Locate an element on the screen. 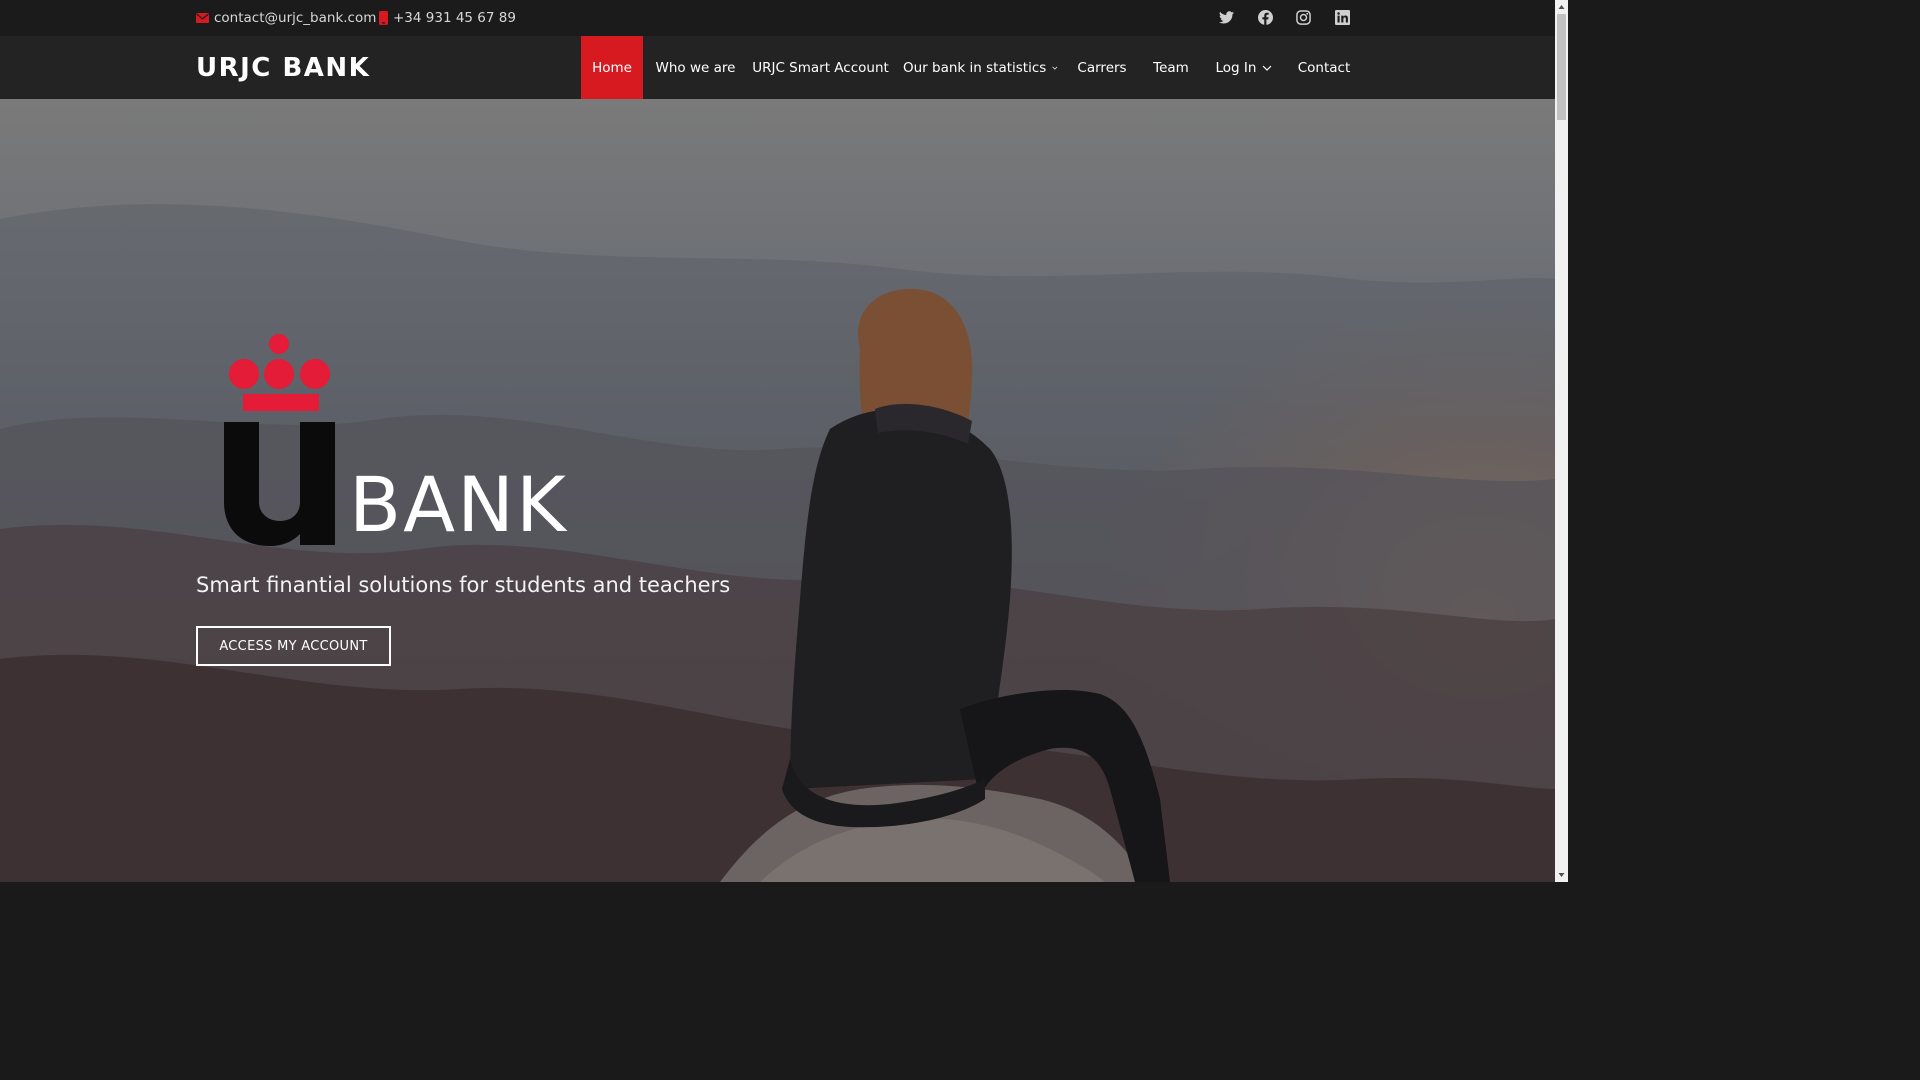  nav-login-label: Log In is located at coordinates (1236, 67).